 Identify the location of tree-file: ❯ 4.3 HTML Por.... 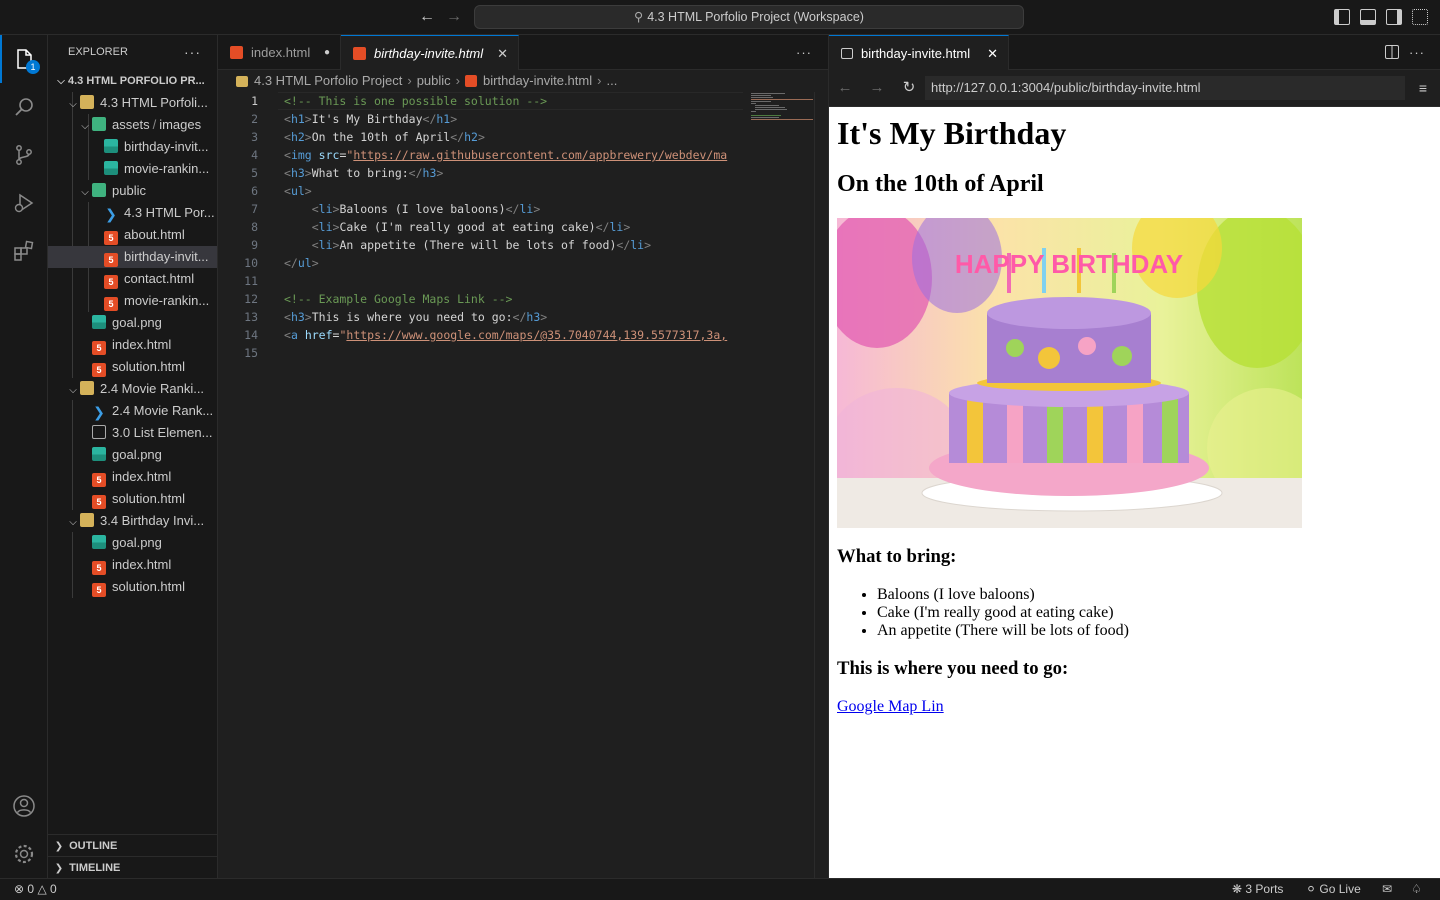
(132, 213).